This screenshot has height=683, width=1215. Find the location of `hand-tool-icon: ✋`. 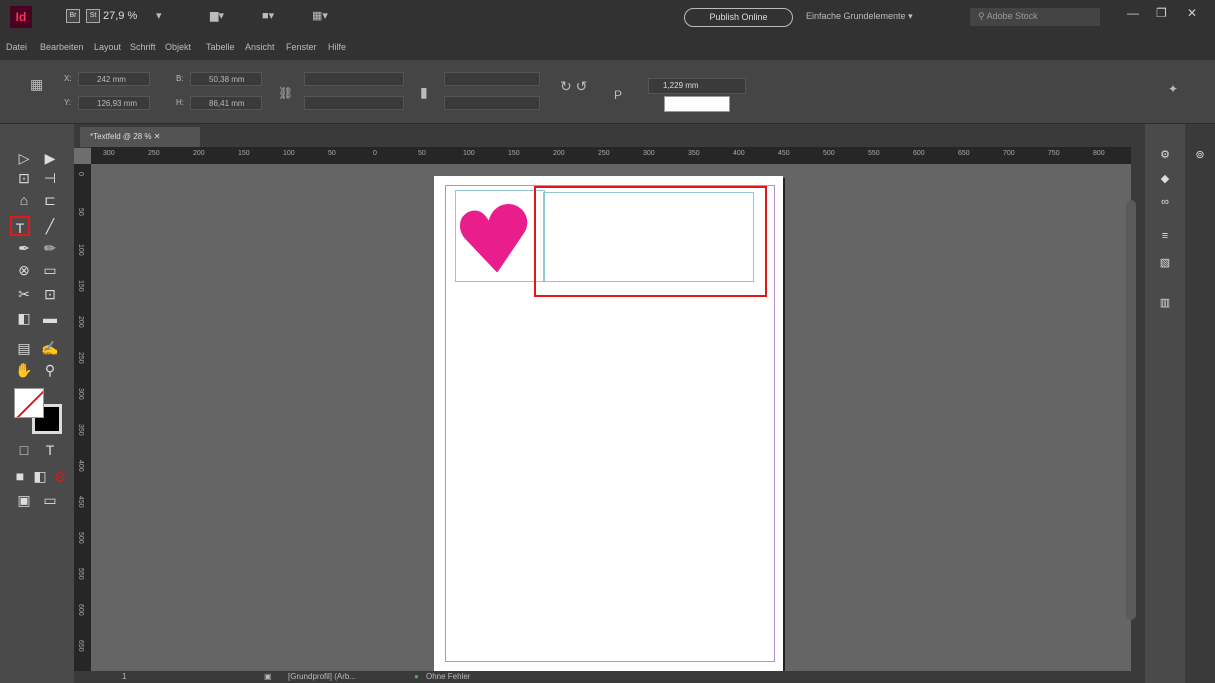

hand-tool-icon: ✋ is located at coordinates (24, 370).